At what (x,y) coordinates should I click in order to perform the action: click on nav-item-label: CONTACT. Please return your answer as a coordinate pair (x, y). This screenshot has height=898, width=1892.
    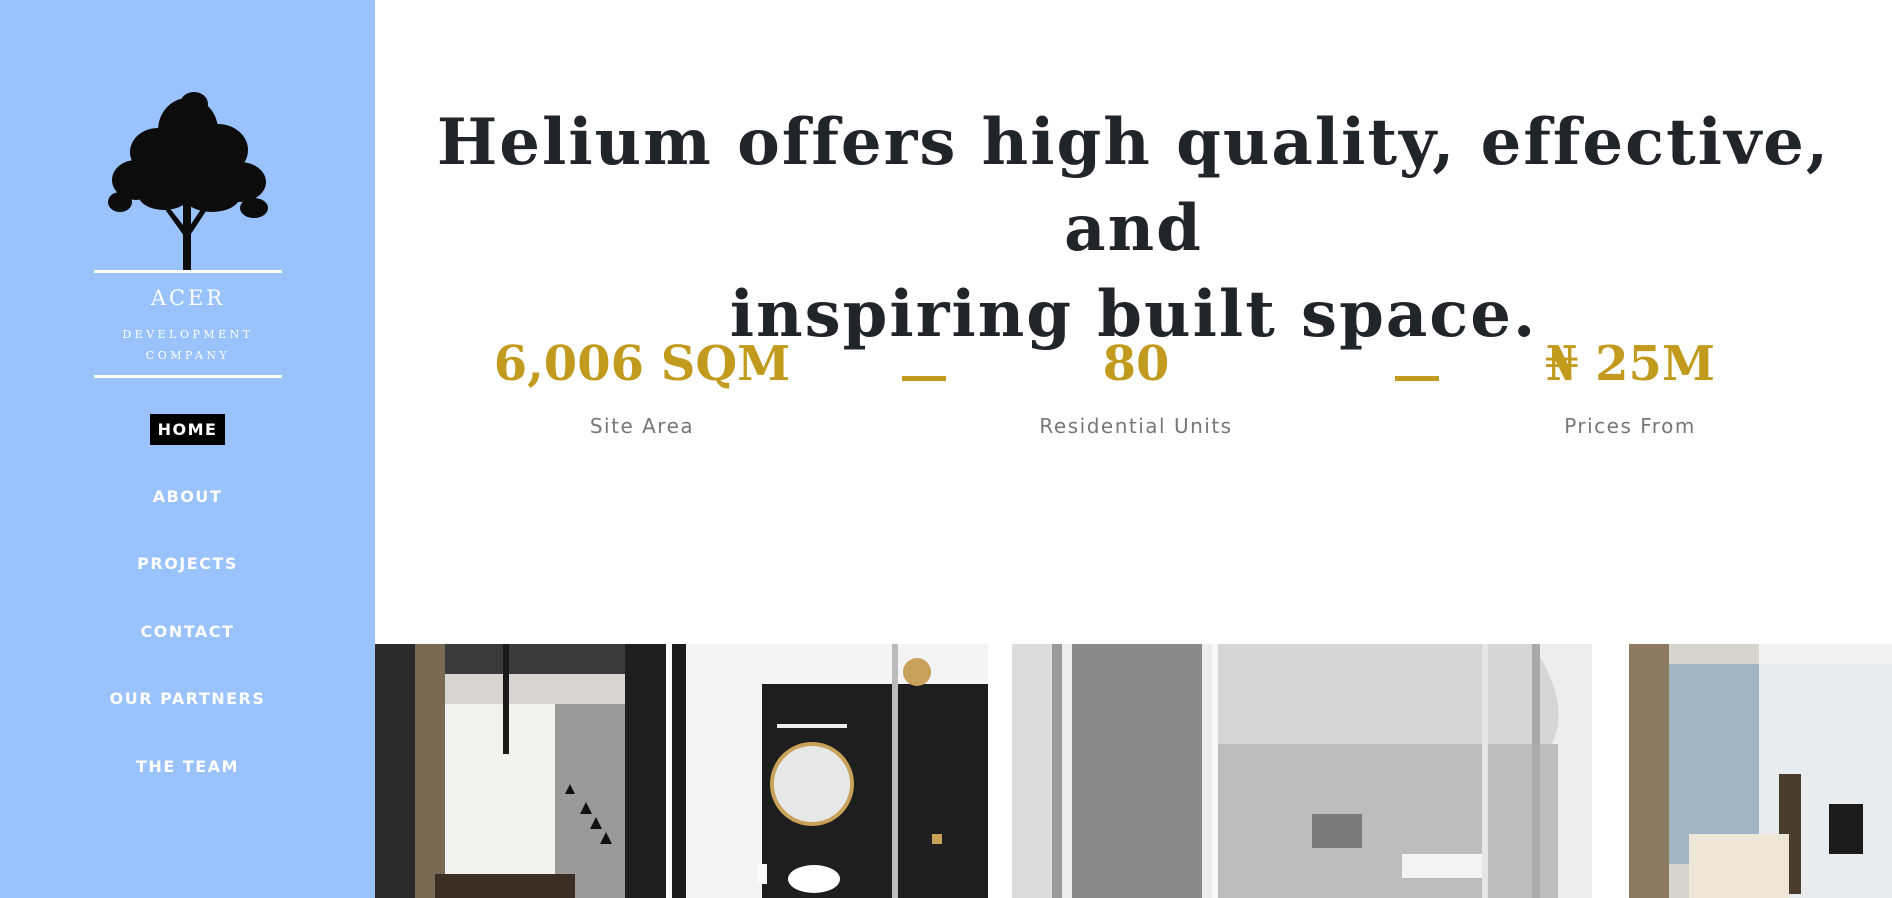
    Looking at the image, I should click on (187, 631).